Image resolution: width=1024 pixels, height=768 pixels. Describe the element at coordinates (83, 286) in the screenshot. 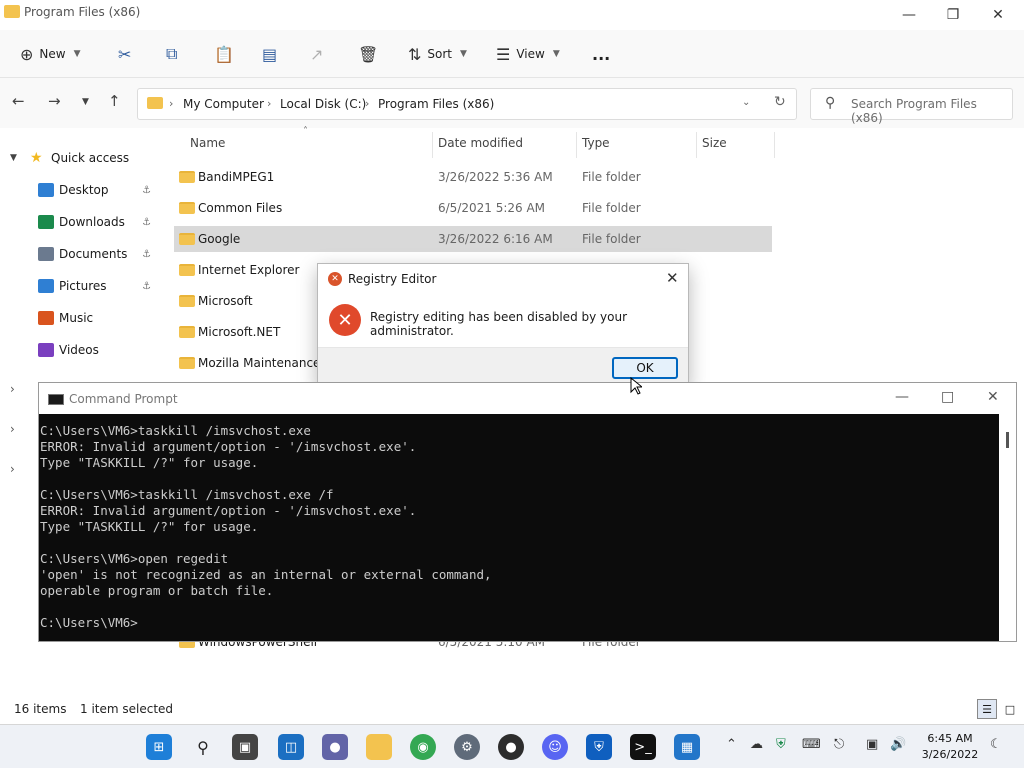

I see `sidebar-item-label: Pictures` at that location.